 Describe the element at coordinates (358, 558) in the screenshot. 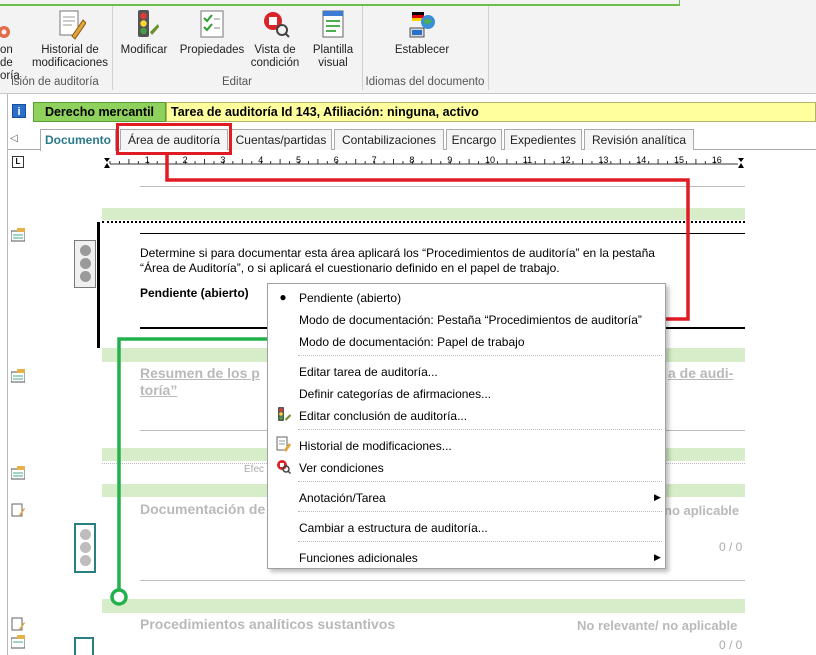

I see `menu-item-funciones-adicionales: Funciones adicionales` at that location.